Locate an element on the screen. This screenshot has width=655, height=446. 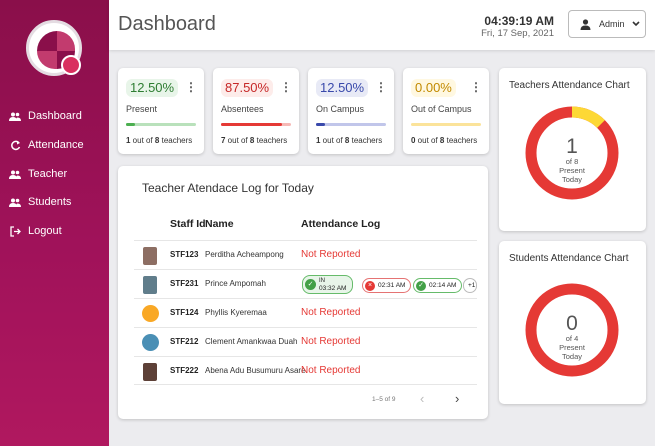
sidebar-item-dashboard: Dashboard is located at coordinates (54, 116).